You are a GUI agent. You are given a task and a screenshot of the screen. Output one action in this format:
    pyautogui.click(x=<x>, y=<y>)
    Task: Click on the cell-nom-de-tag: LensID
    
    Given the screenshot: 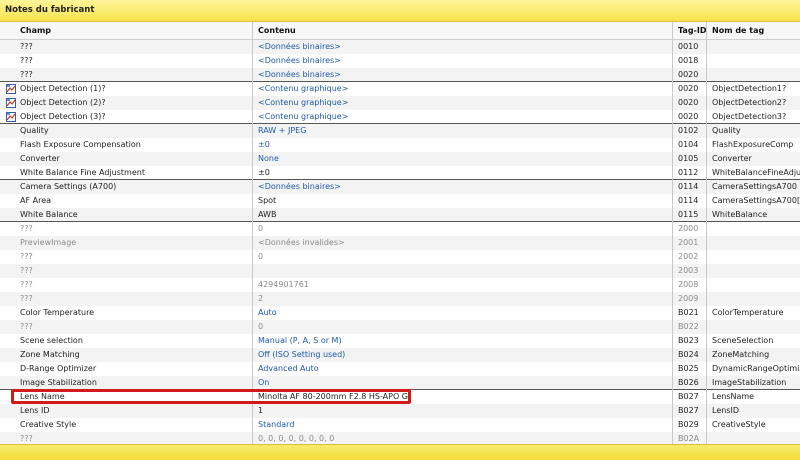 What is the action you would take?
    pyautogui.click(x=725, y=410)
    